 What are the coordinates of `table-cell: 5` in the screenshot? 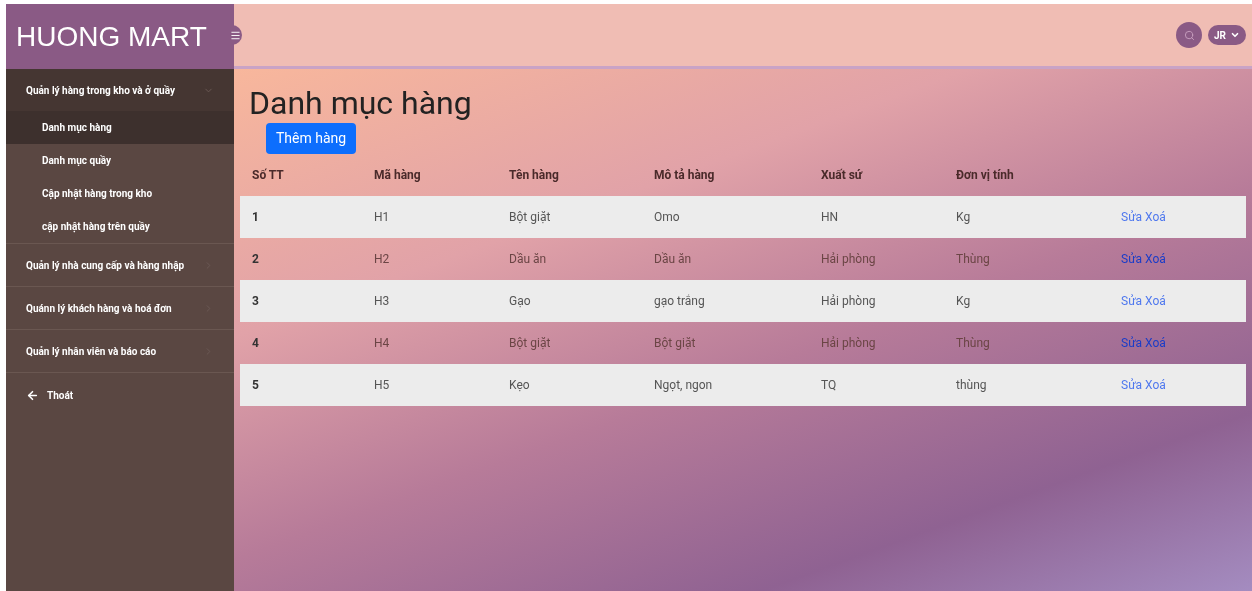 It's located at (255, 385).